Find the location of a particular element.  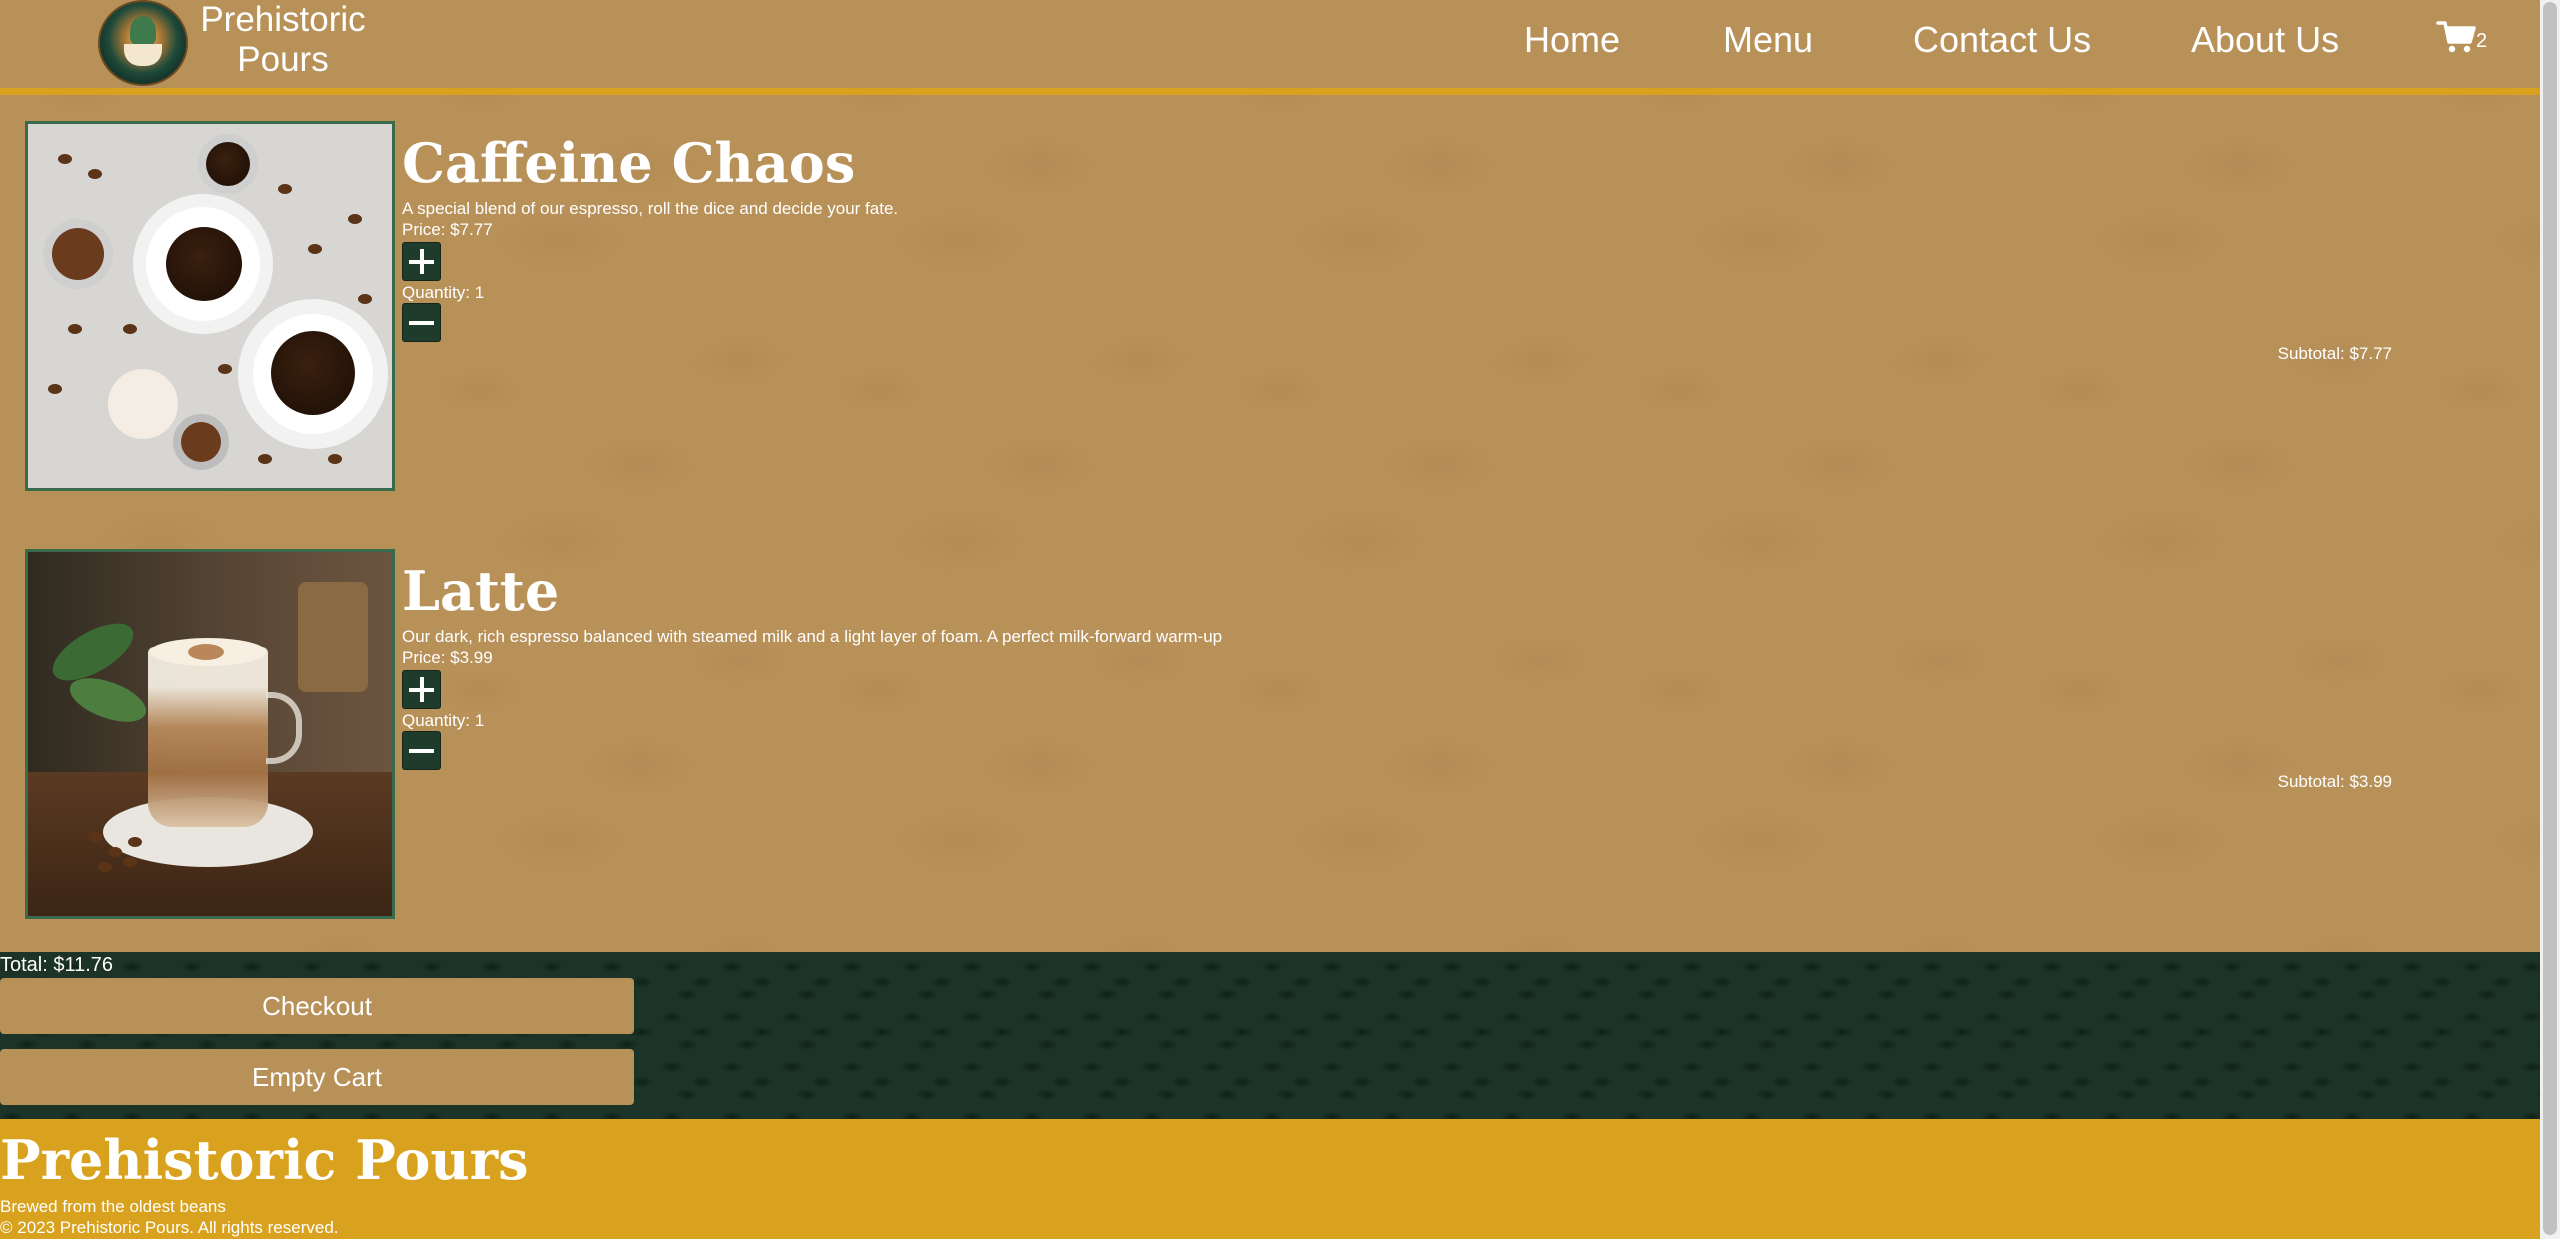

item-subtotal: Subtotal: $7.77 is located at coordinates (2334, 353).